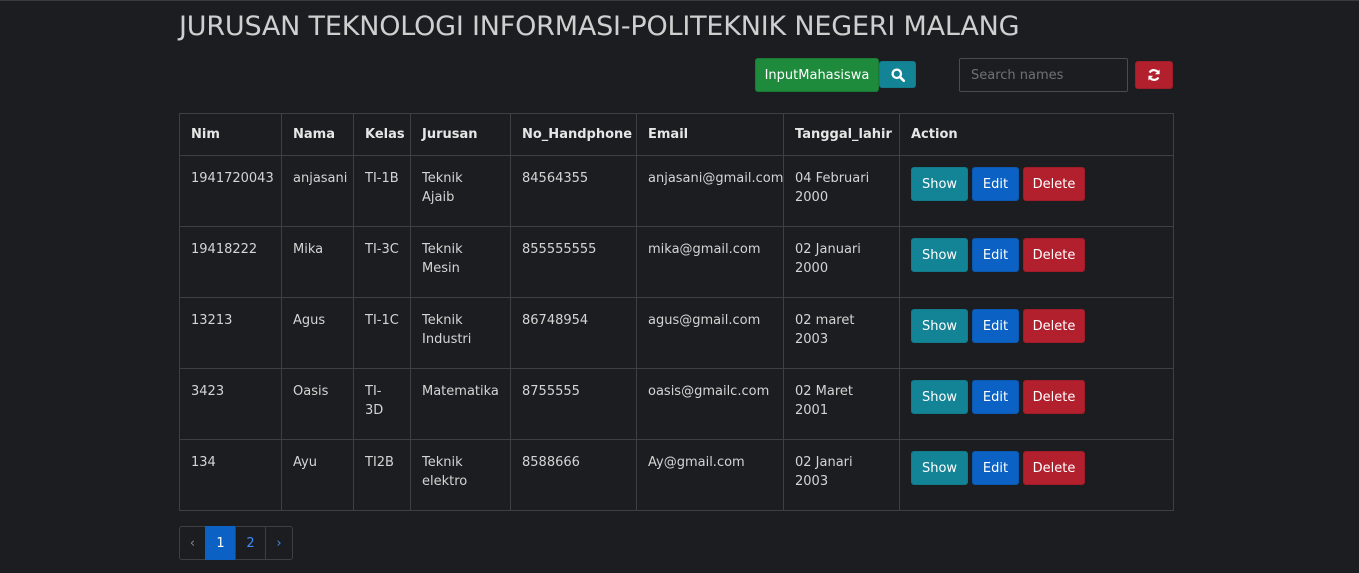  I want to click on cell-tanggal-lahir: 04 Februari 2000, so click(841, 191).